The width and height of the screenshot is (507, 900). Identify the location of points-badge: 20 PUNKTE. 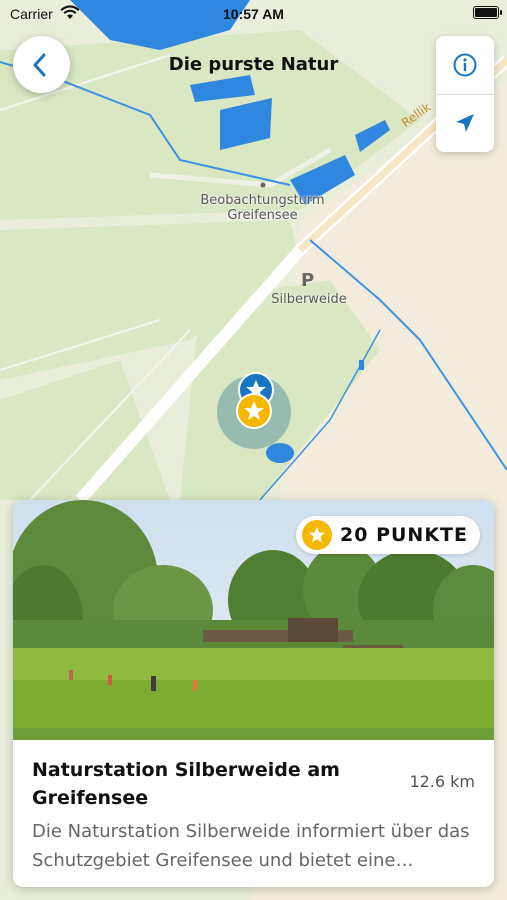
(388, 535).